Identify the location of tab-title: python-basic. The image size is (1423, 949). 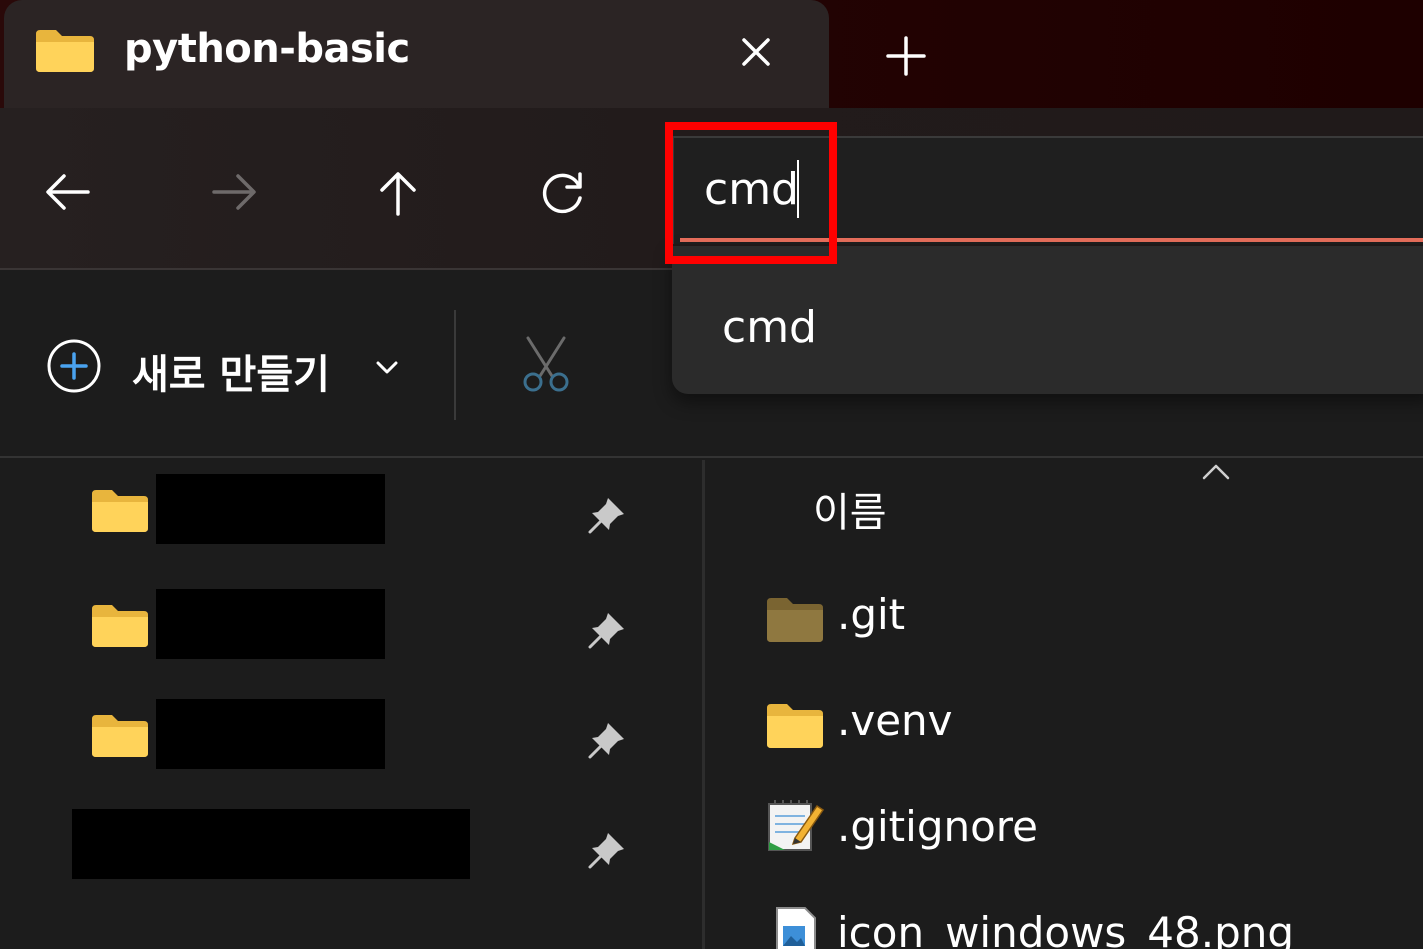
(267, 49).